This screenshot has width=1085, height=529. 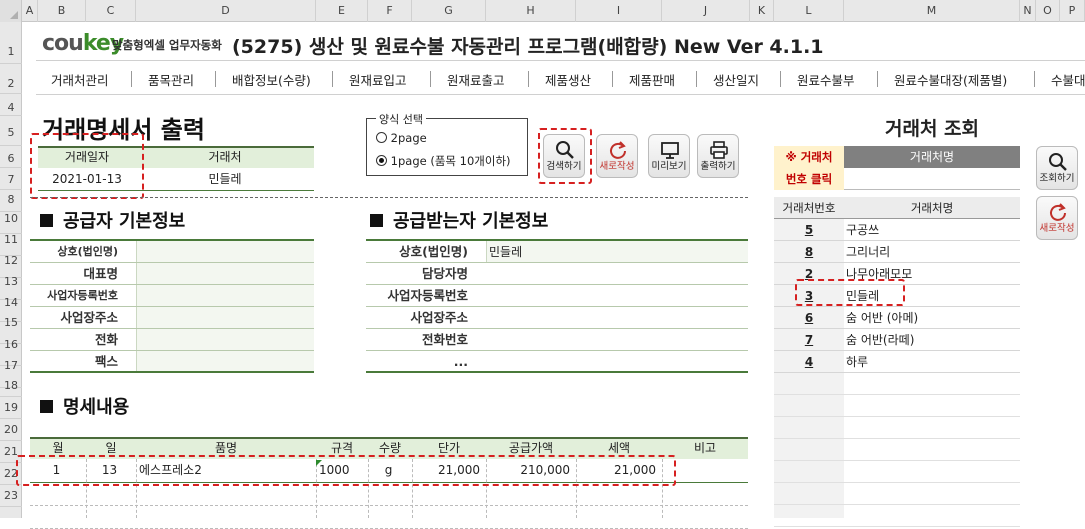 What do you see at coordinates (225, 179) in the screenshot?
I see `client-value: 민들레` at bounding box center [225, 179].